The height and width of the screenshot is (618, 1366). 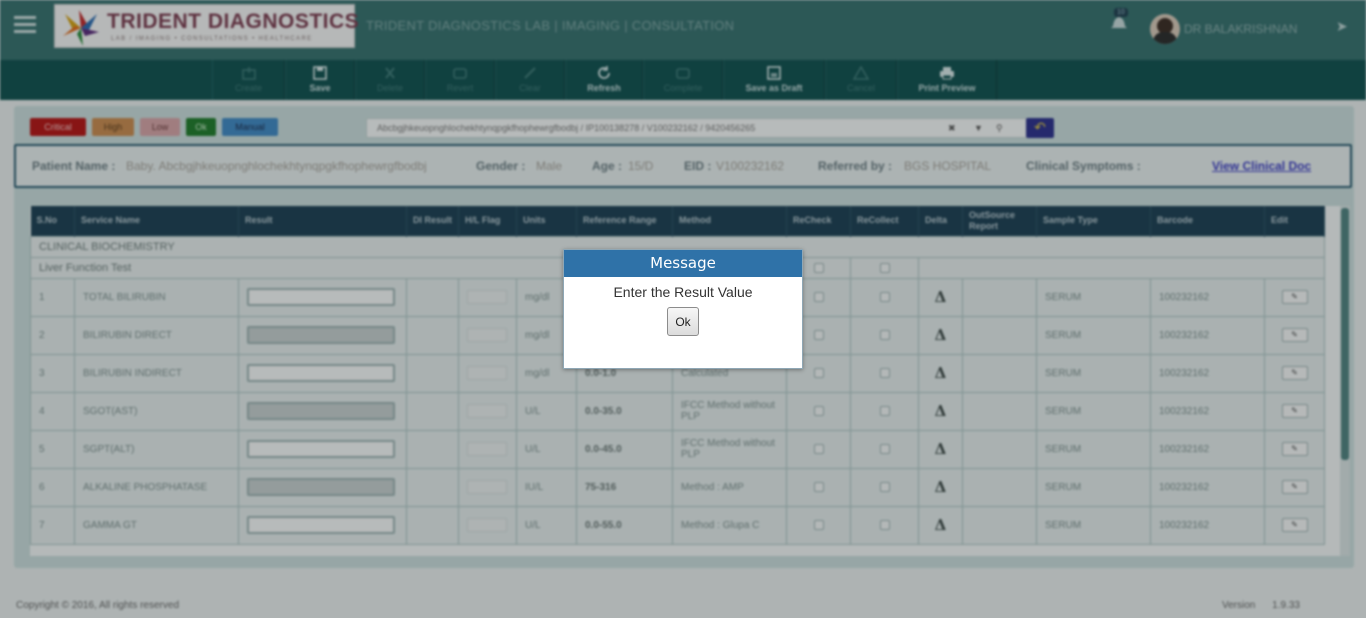 What do you see at coordinates (683, 263) in the screenshot?
I see `dialog-title: Message` at bounding box center [683, 263].